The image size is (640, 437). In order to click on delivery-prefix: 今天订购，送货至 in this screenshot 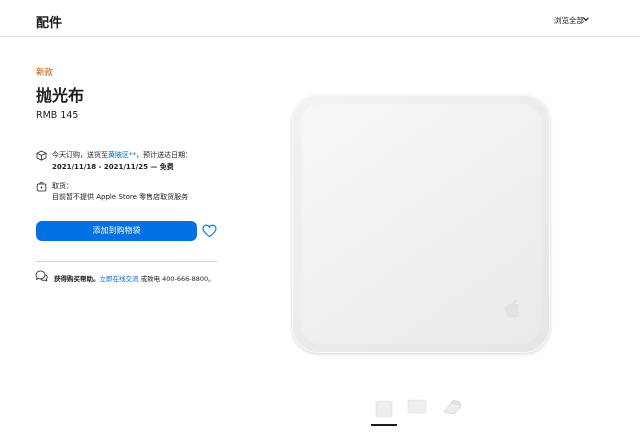, I will do `click(80, 155)`.